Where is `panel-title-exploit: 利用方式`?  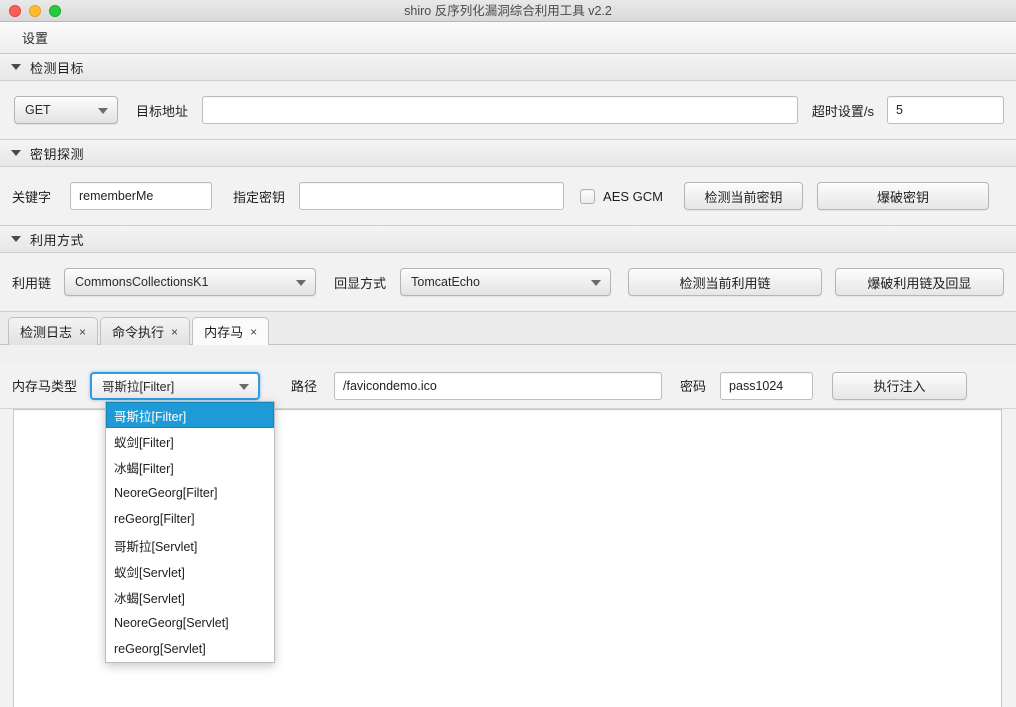
panel-title-exploit: 利用方式 is located at coordinates (57, 240).